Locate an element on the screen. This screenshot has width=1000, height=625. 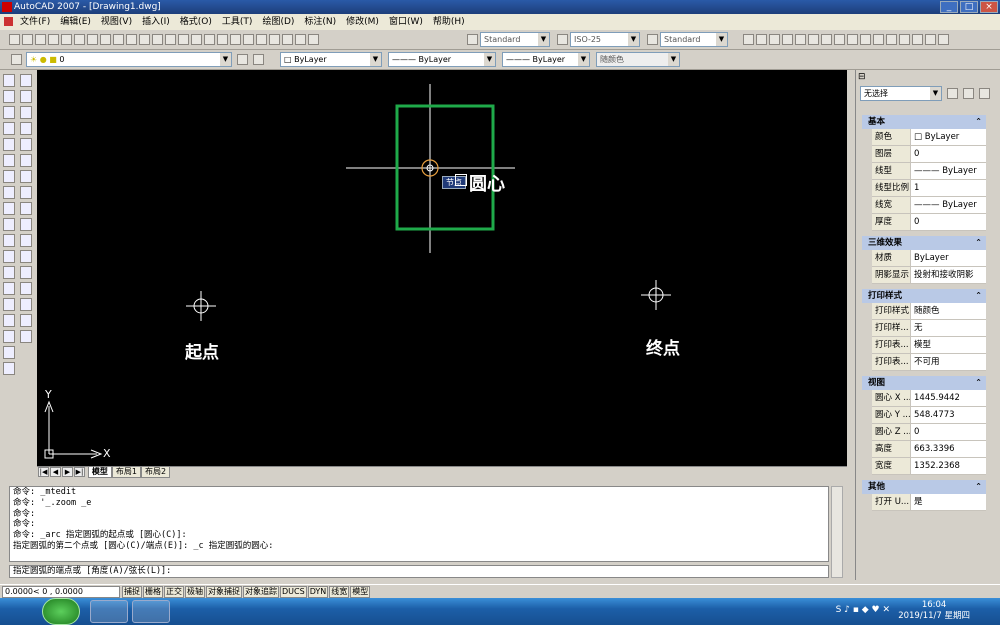
copy-icon is located at coordinates (105, 39).